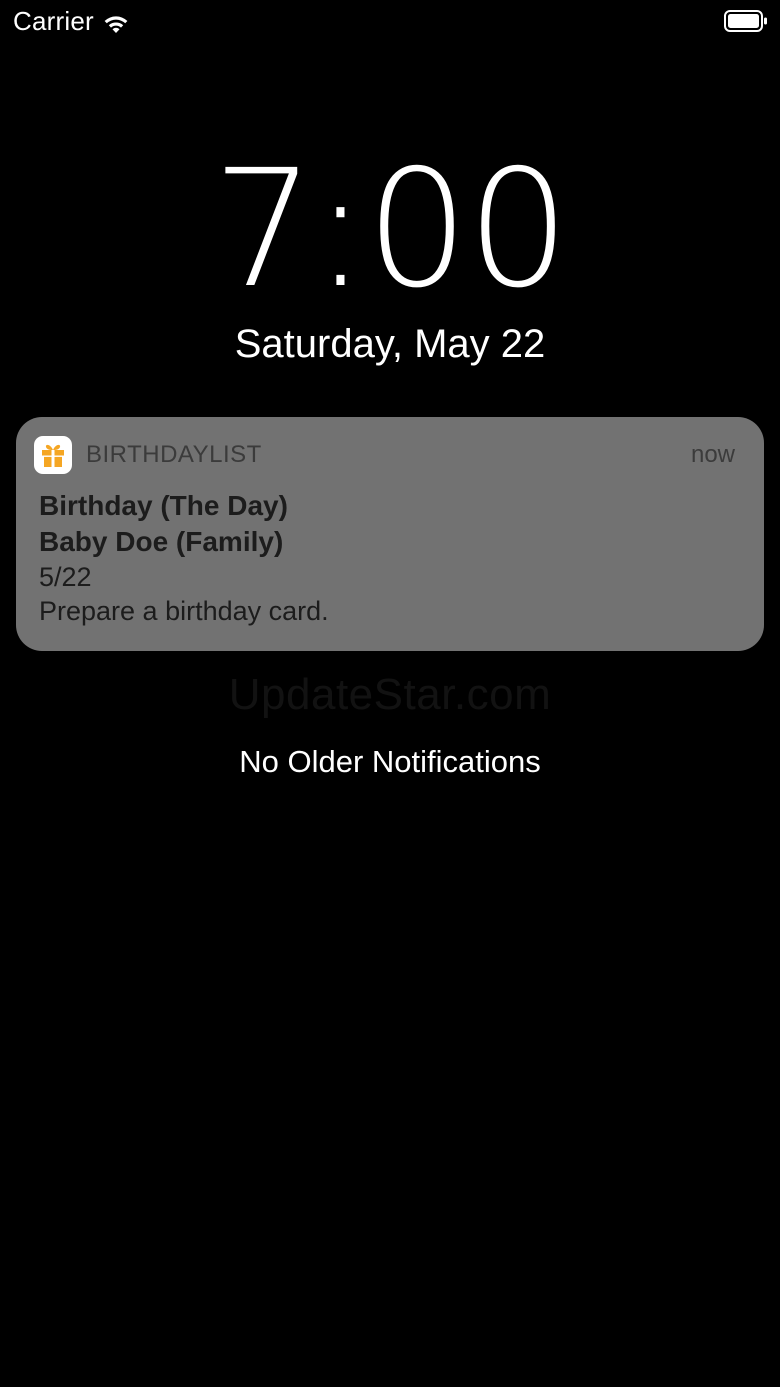  Describe the element at coordinates (390, 344) in the screenshot. I see `lock-screen-date: Saturday, May 22` at that location.